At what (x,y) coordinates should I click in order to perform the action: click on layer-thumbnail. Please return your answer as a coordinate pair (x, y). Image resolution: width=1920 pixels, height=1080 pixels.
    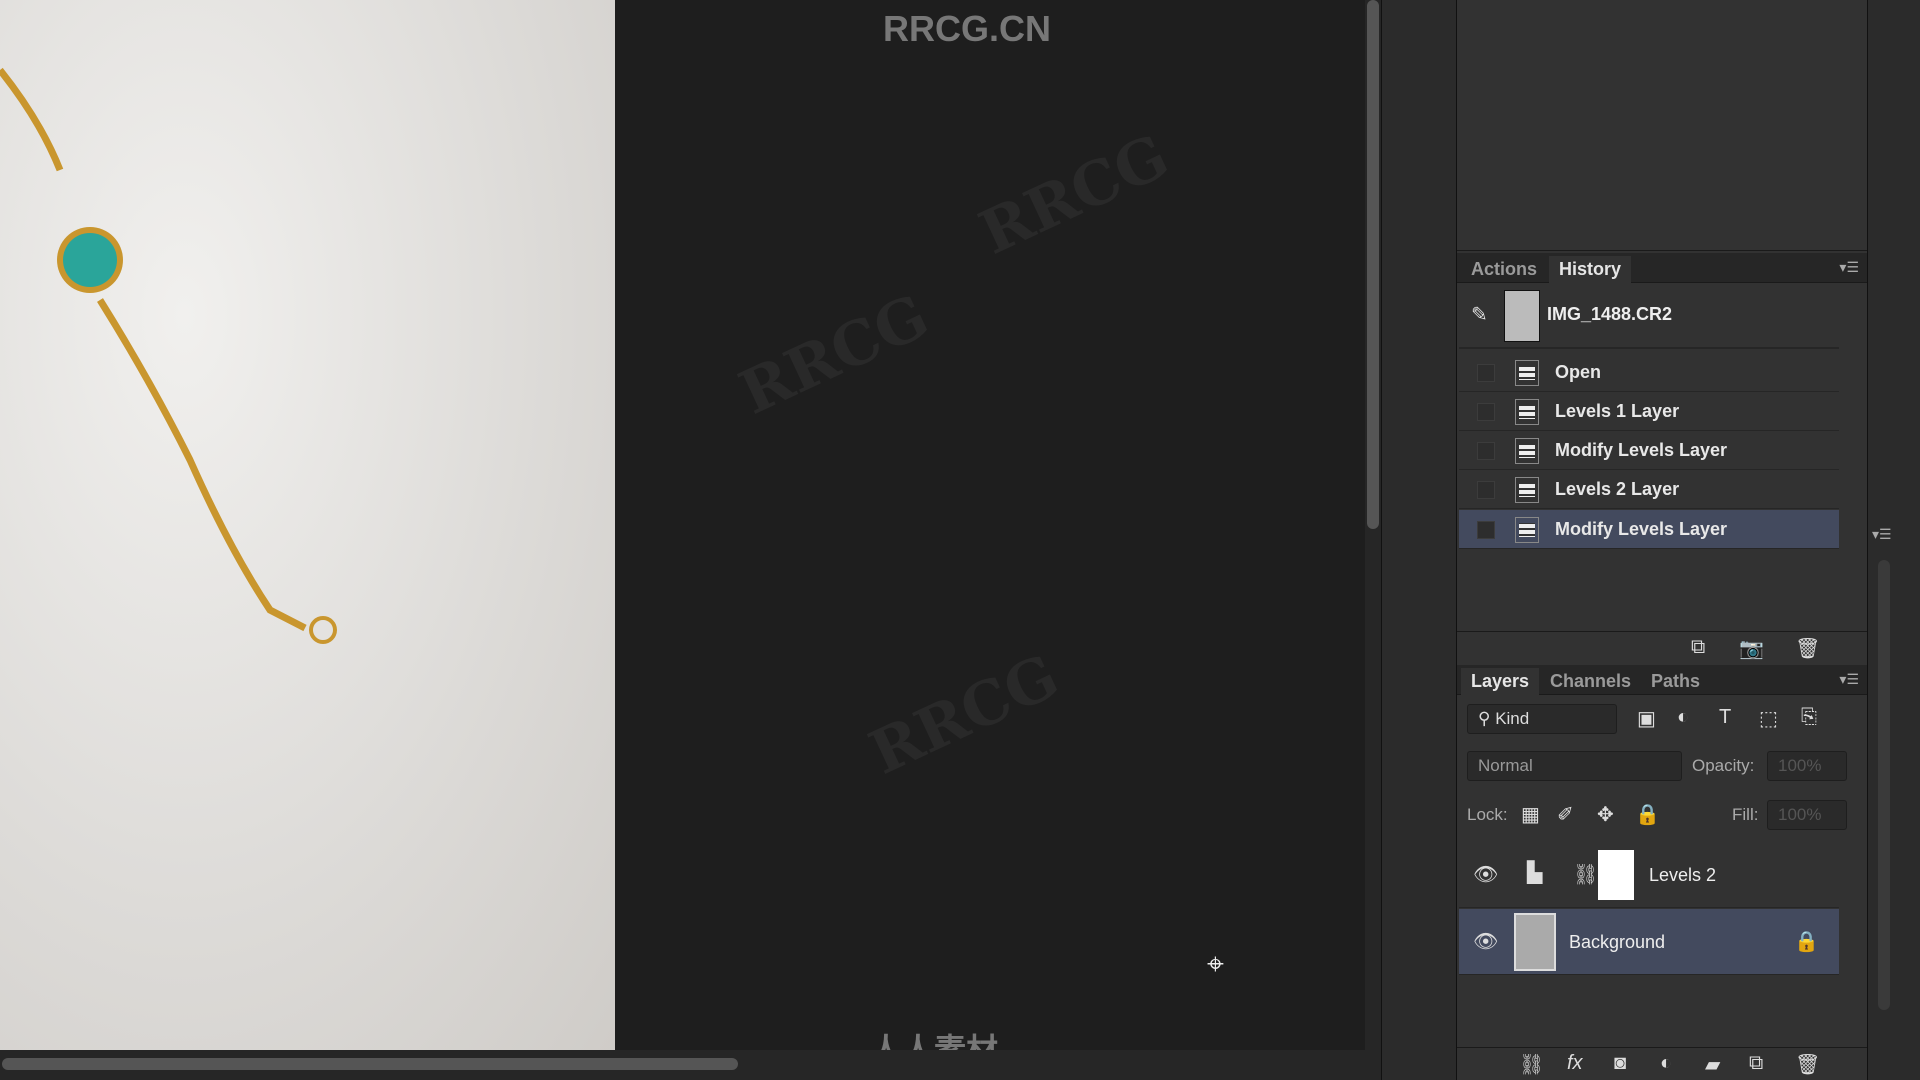
    Looking at the image, I should click on (1535, 942).